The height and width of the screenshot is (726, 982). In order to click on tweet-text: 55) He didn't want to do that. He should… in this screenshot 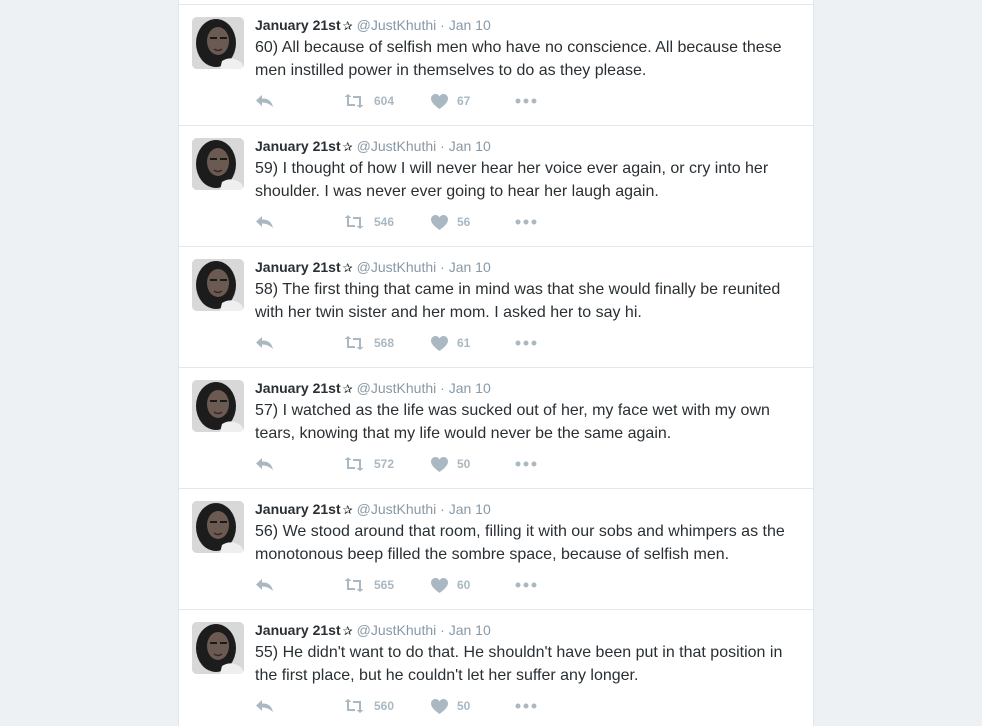, I will do `click(519, 664)`.